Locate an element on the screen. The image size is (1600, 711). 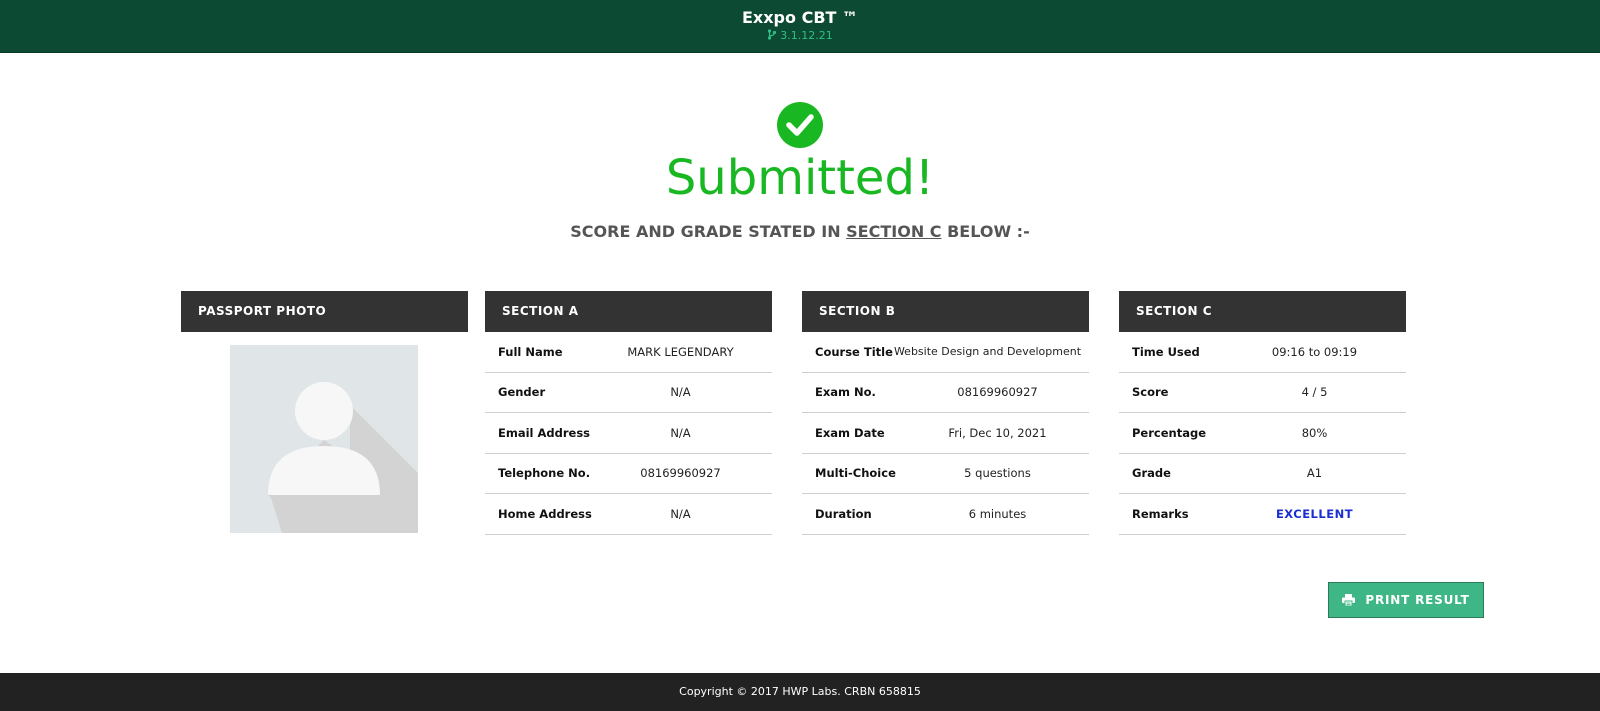
table-row: Exam No. 08169960927 is located at coordinates (945, 393).